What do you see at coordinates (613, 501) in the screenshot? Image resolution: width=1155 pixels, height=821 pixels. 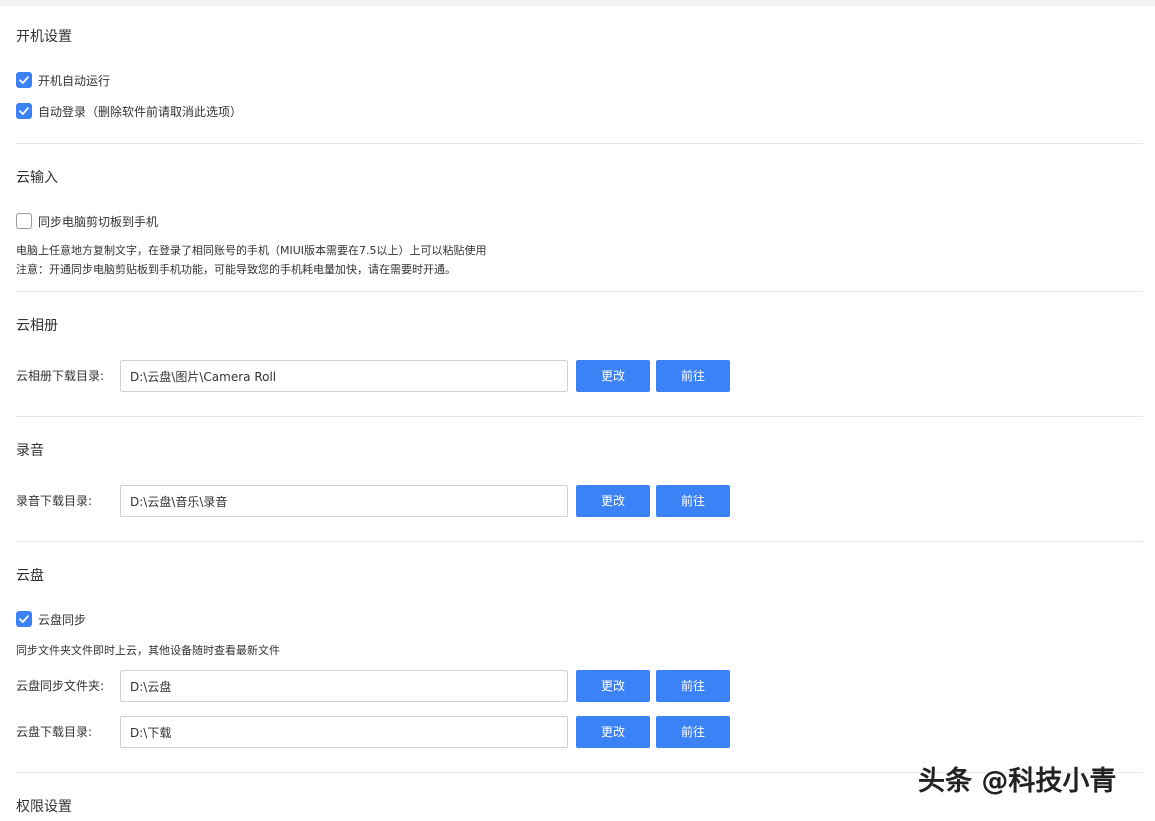 I see `recording-change-button: 更改` at bounding box center [613, 501].